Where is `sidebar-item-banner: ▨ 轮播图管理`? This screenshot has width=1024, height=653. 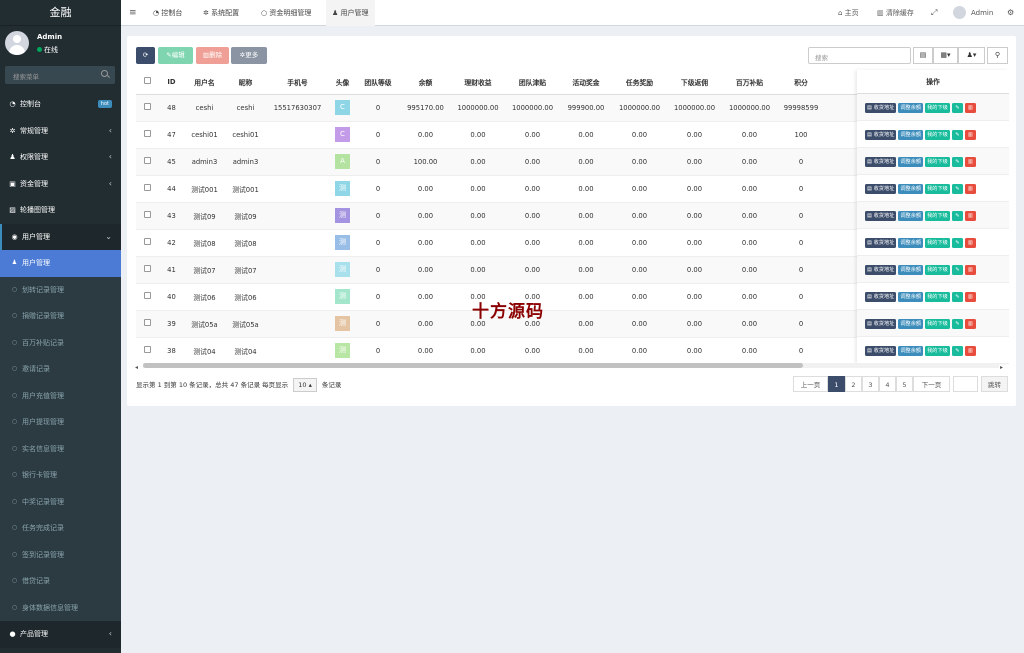 sidebar-item-banner: ▨ 轮播图管理 is located at coordinates (60, 210).